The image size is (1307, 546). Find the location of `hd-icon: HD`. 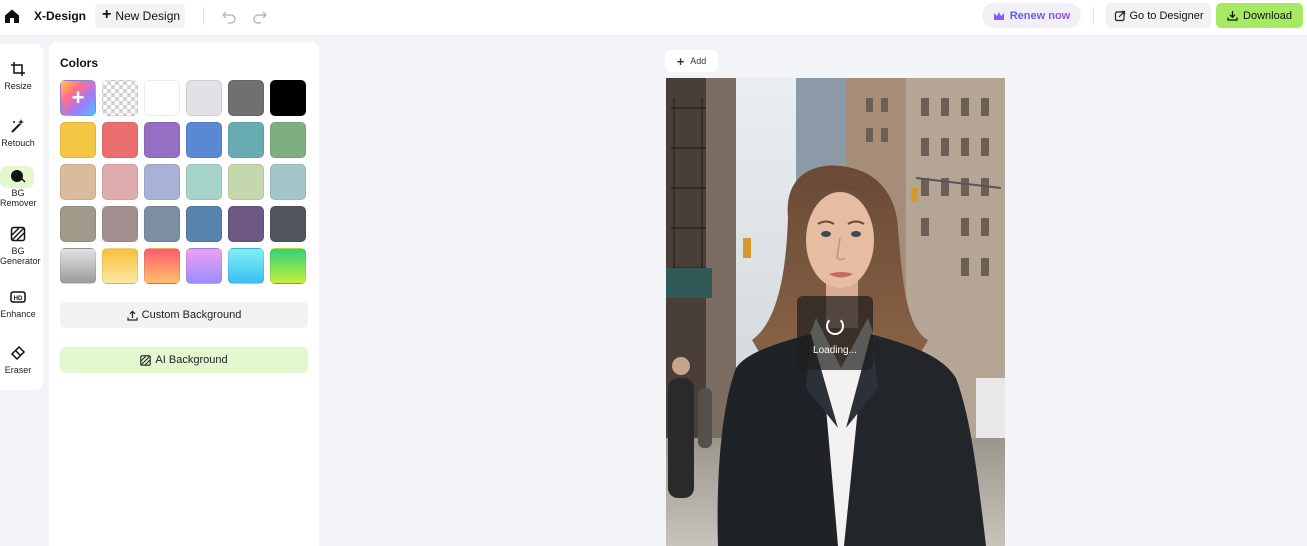

hd-icon: HD is located at coordinates (18, 297).